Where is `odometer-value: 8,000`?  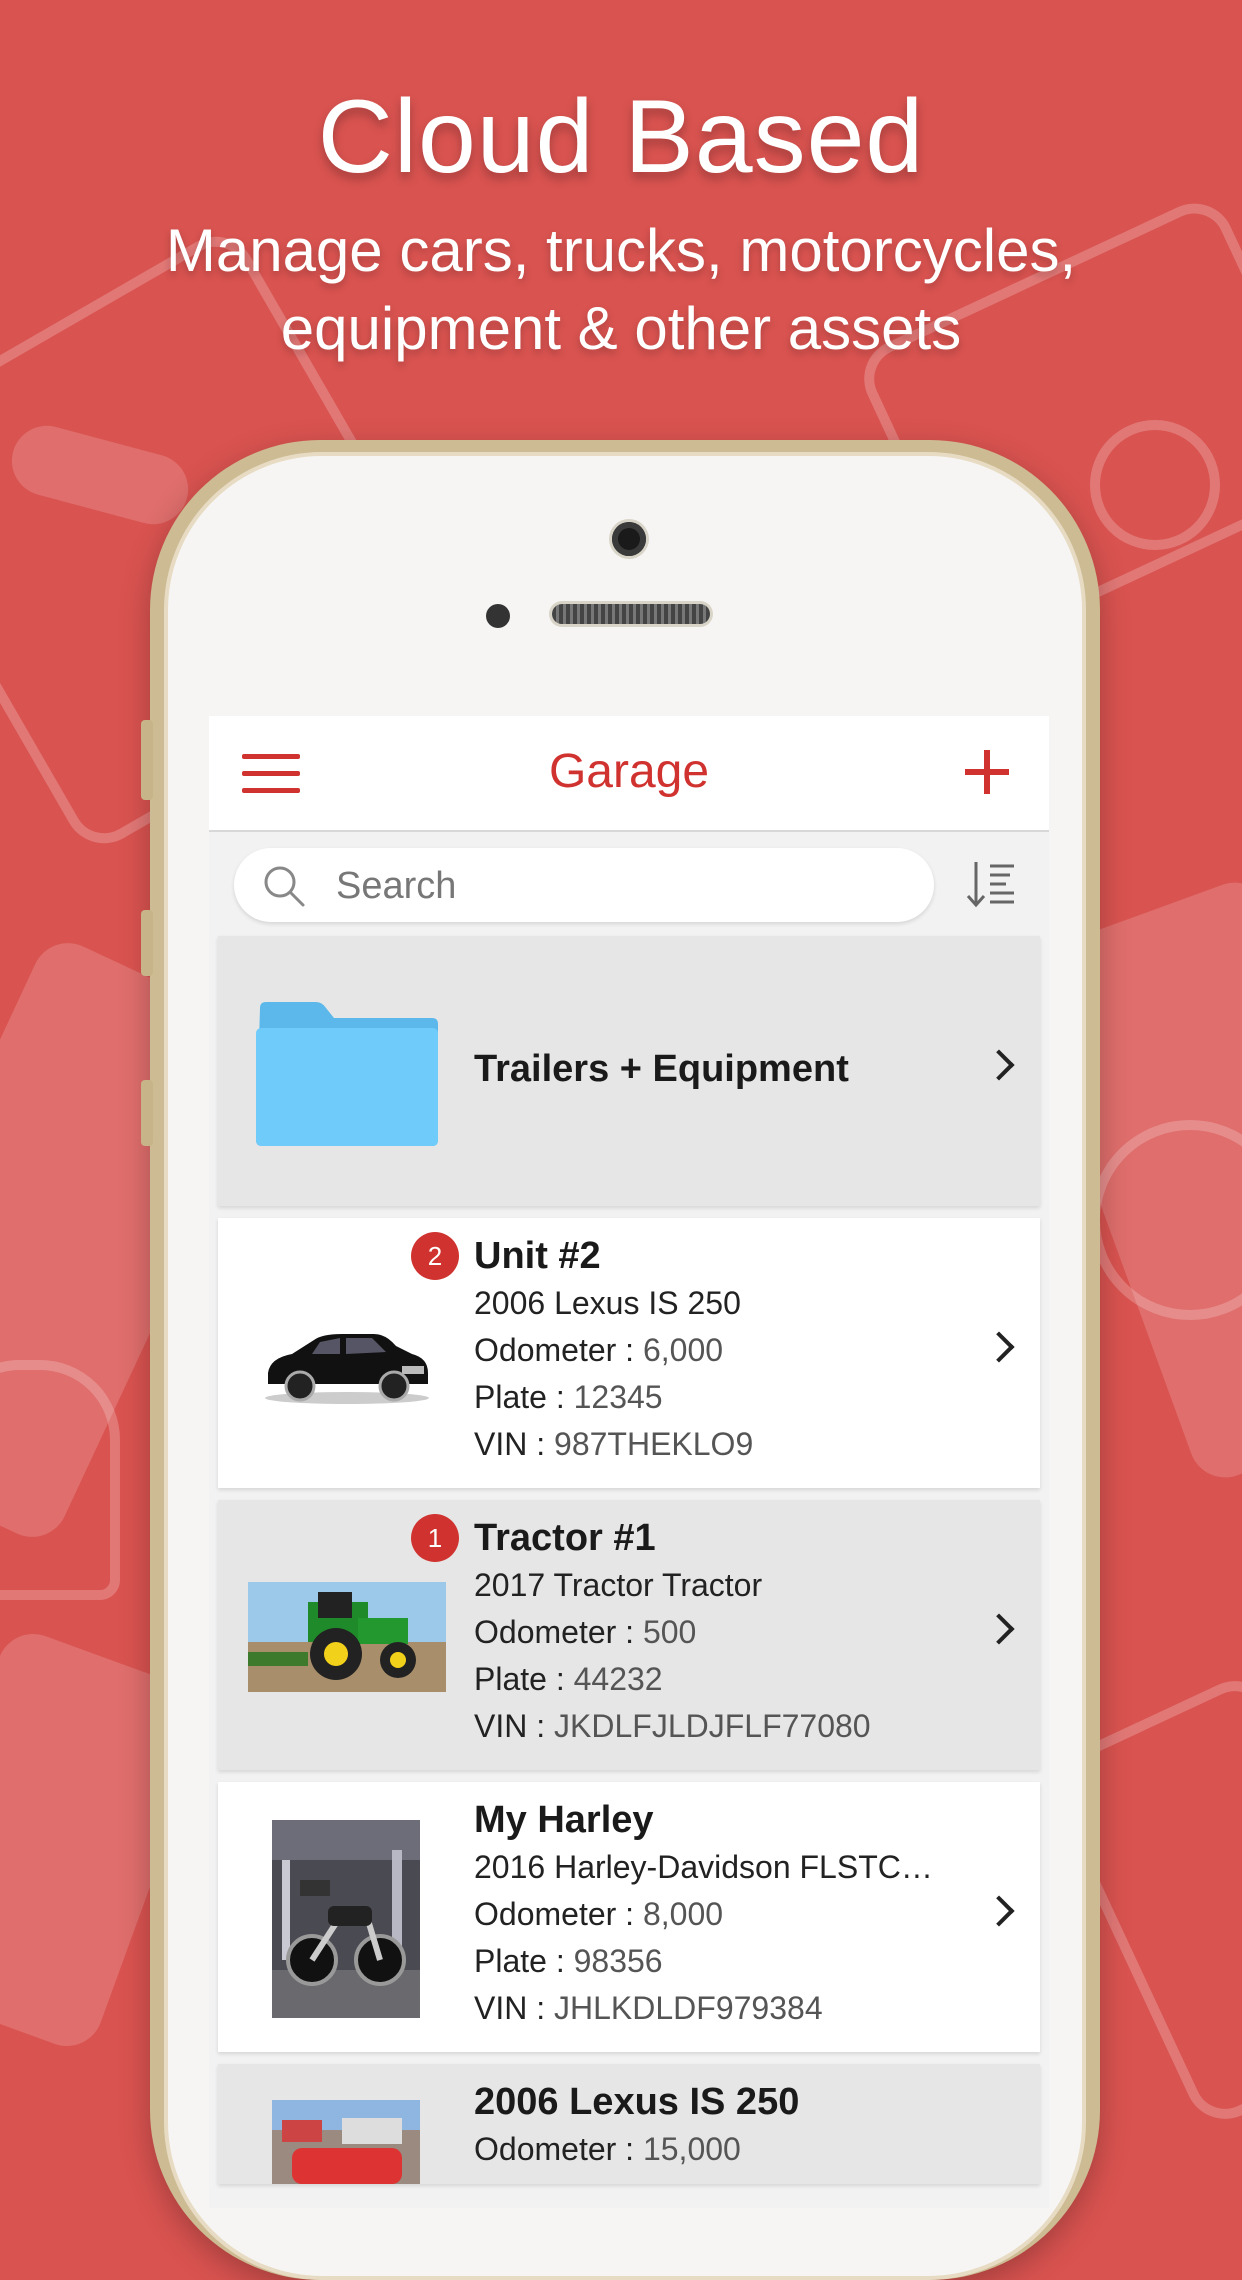 odometer-value: 8,000 is located at coordinates (683, 1914).